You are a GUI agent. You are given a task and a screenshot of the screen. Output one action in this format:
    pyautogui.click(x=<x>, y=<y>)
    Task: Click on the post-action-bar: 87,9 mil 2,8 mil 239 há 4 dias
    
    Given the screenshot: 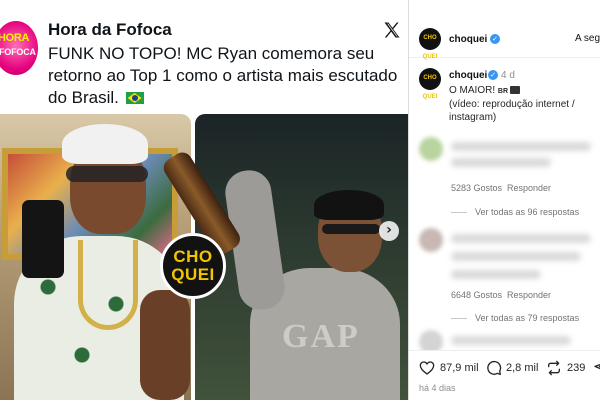 What is the action you would take?
    pyautogui.click(x=504, y=375)
    